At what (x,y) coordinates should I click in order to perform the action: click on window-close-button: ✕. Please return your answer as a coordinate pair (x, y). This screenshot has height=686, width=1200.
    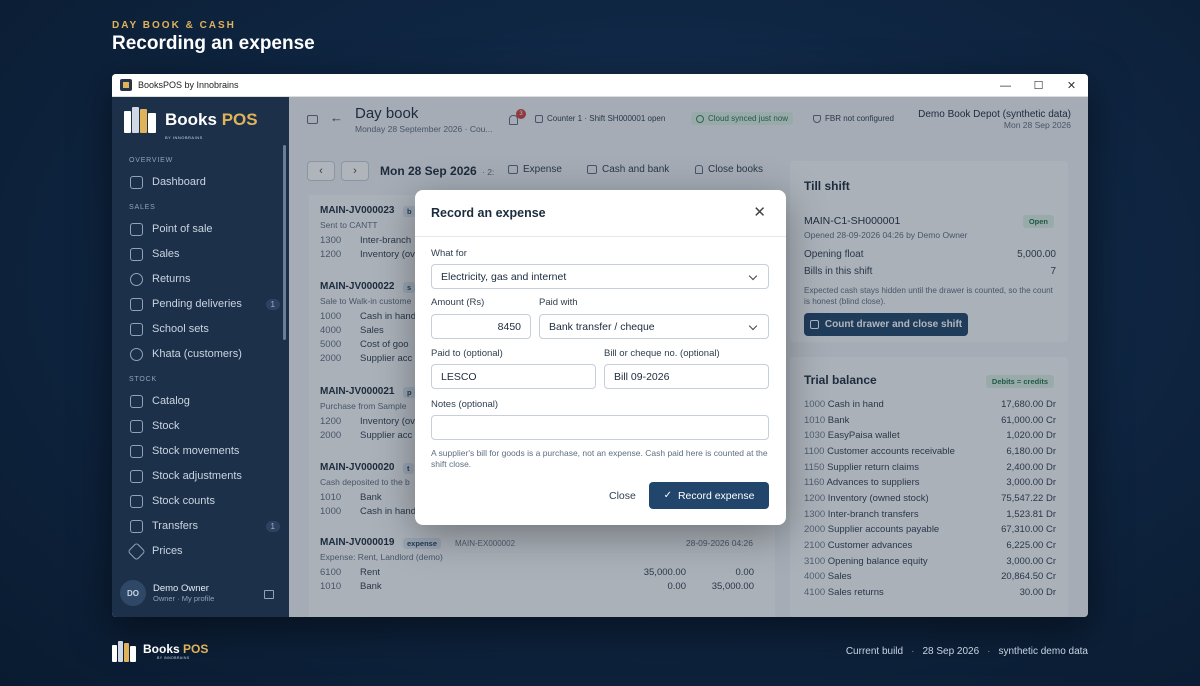
    Looking at the image, I should click on (1071, 85).